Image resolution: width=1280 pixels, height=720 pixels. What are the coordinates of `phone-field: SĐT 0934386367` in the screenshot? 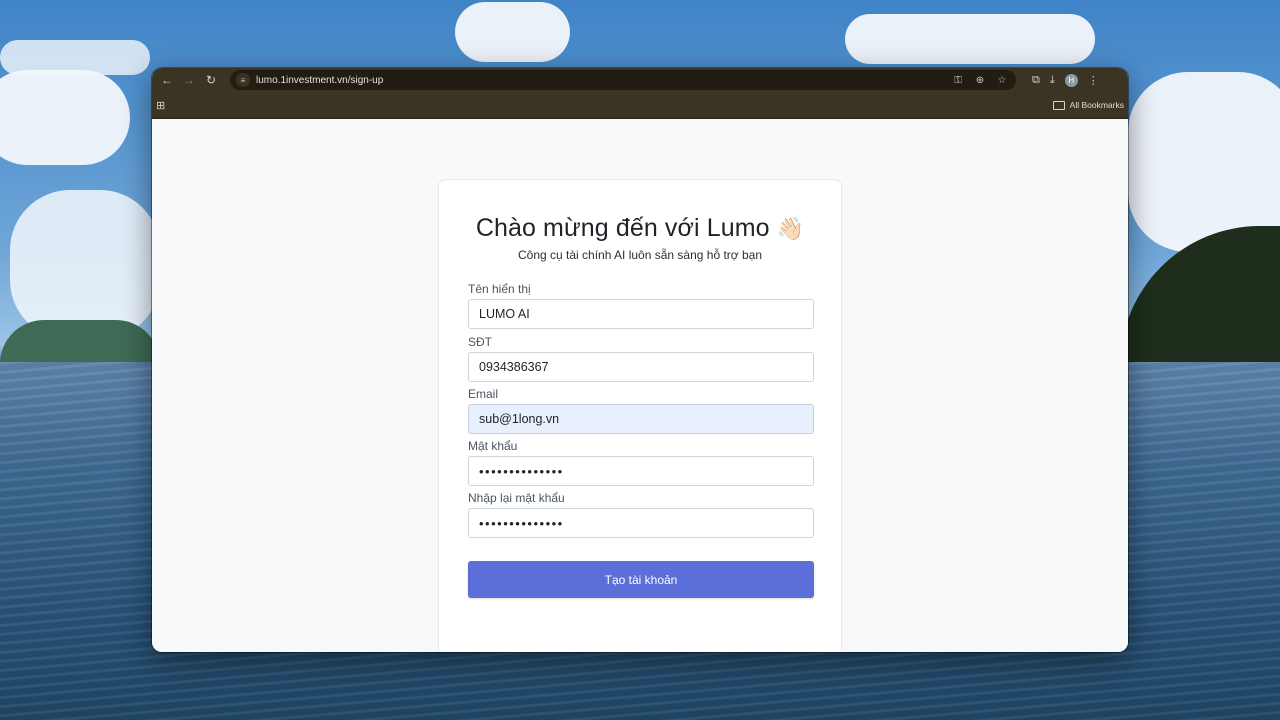 It's located at (641, 358).